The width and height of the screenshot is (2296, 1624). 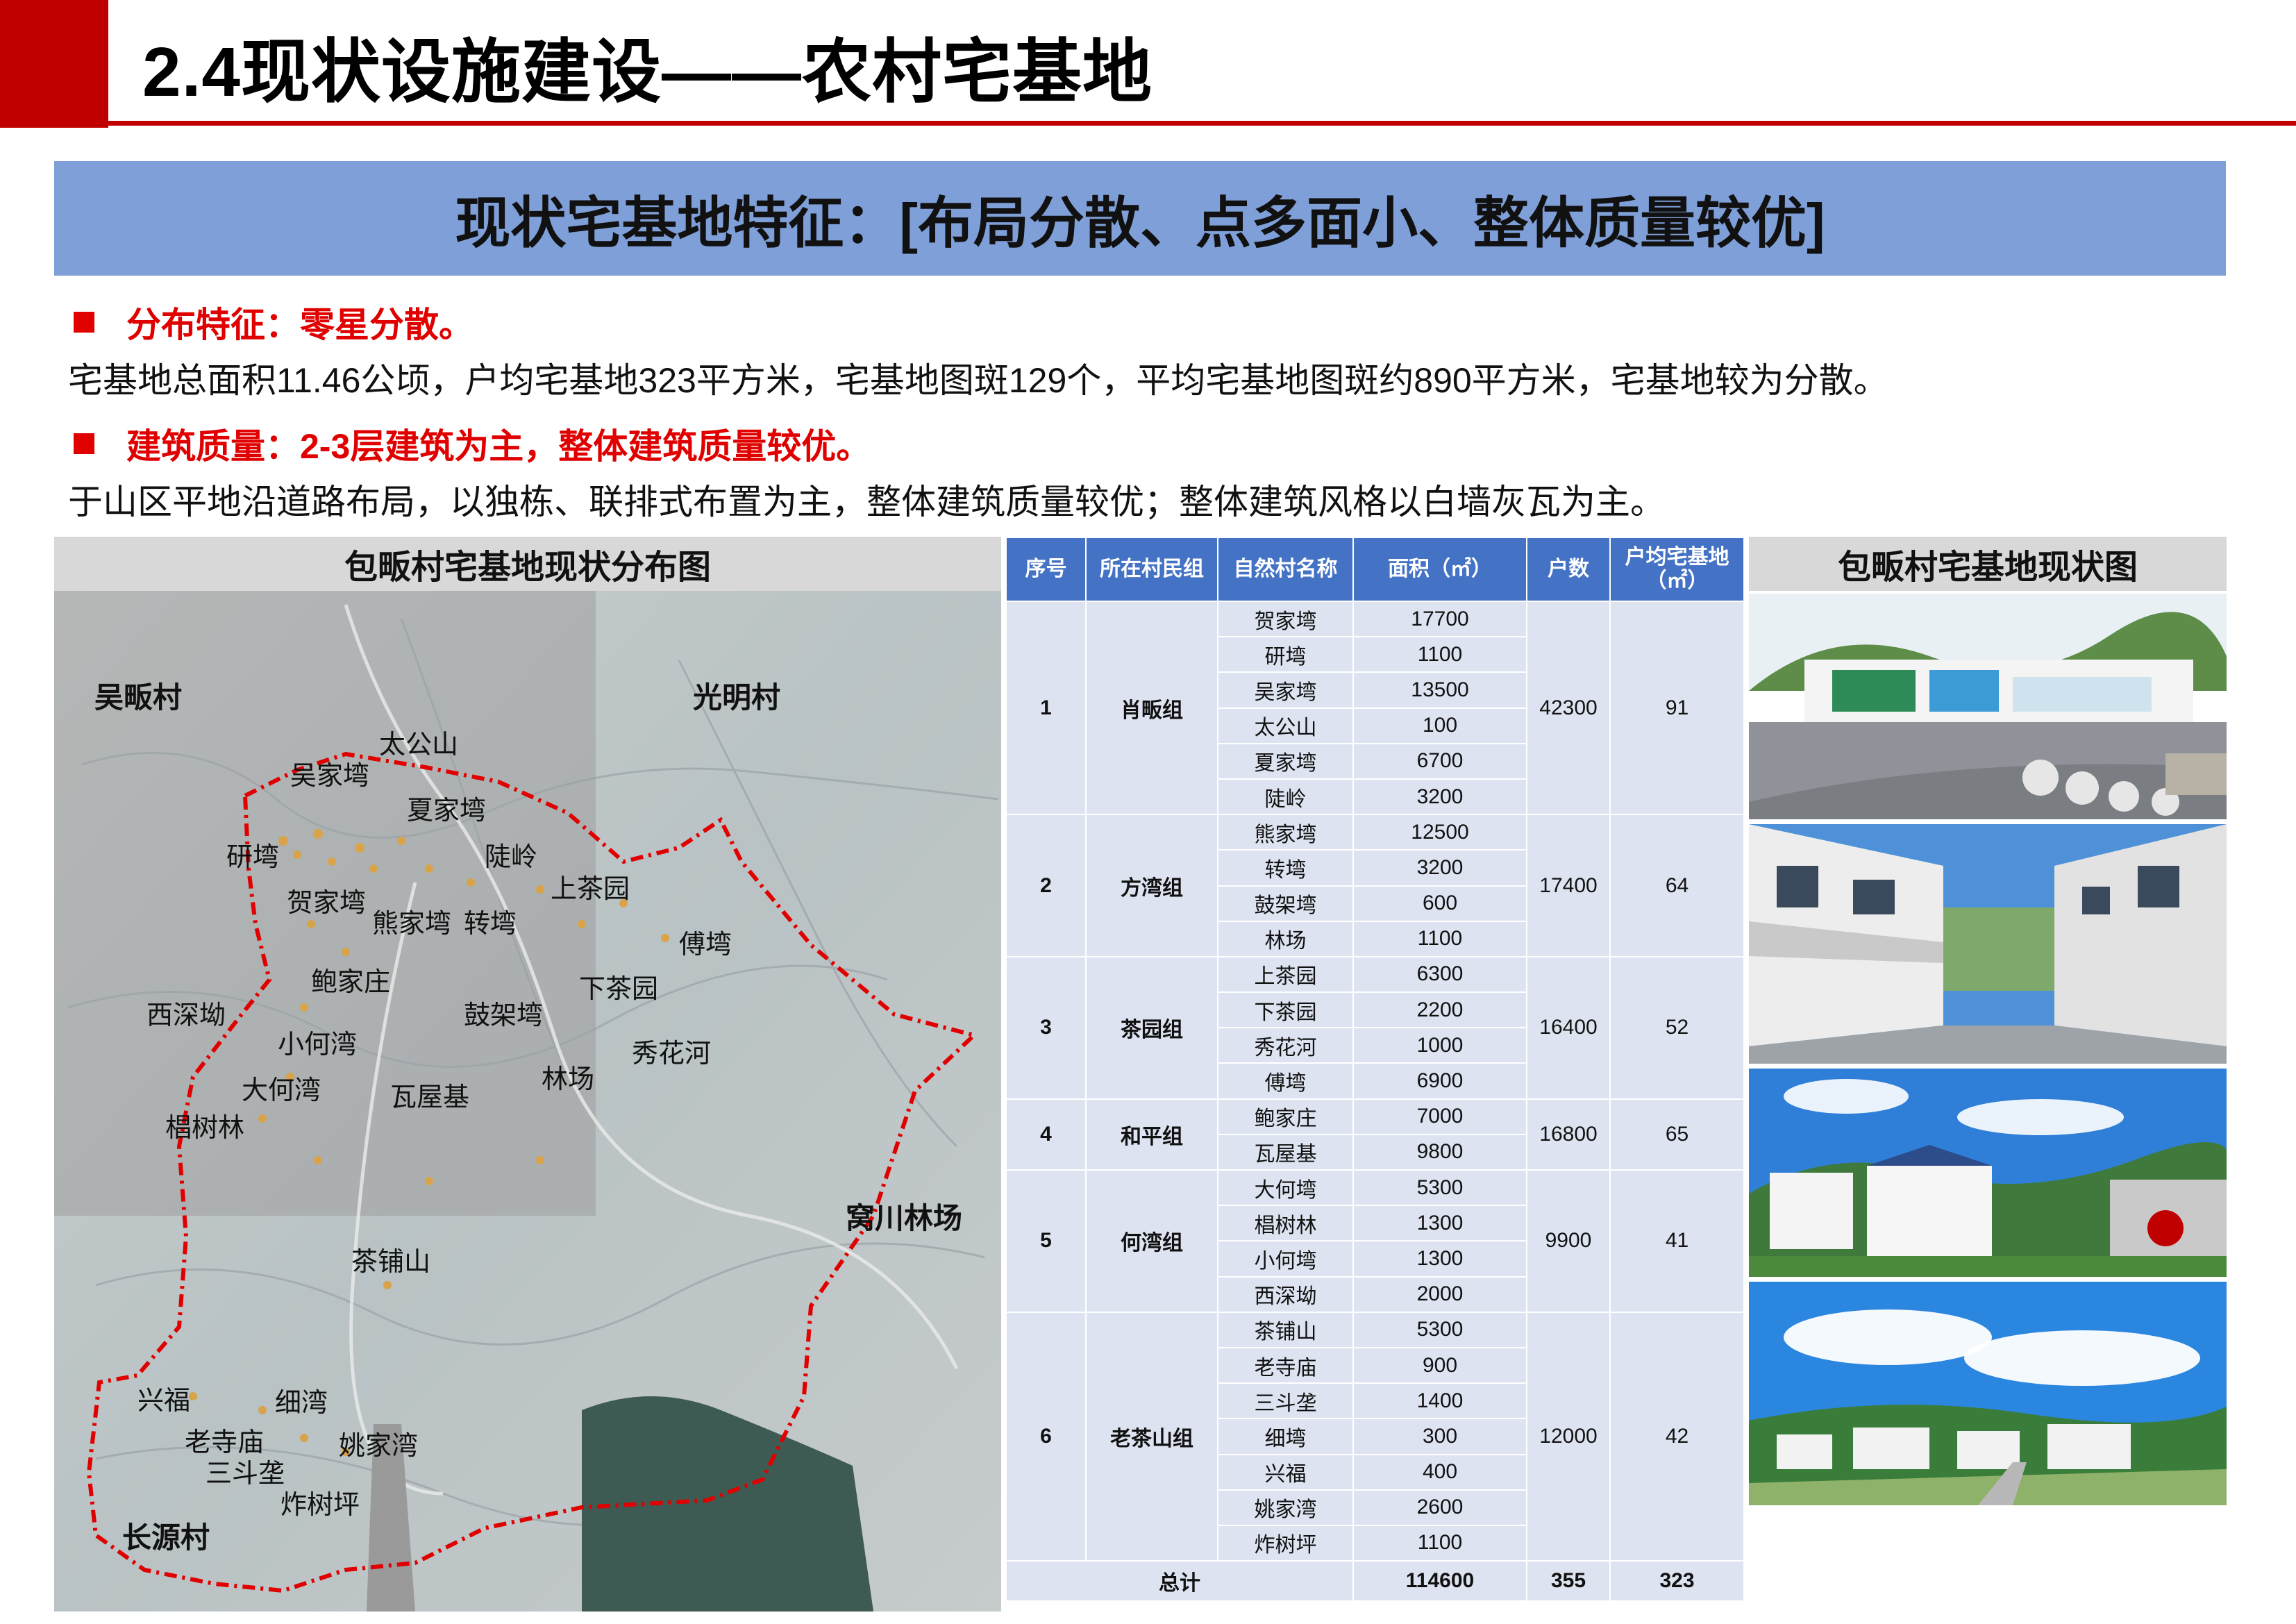 I want to click on feature-heading-distribution: 分布特征：零星分散。, so click(x=274, y=322).